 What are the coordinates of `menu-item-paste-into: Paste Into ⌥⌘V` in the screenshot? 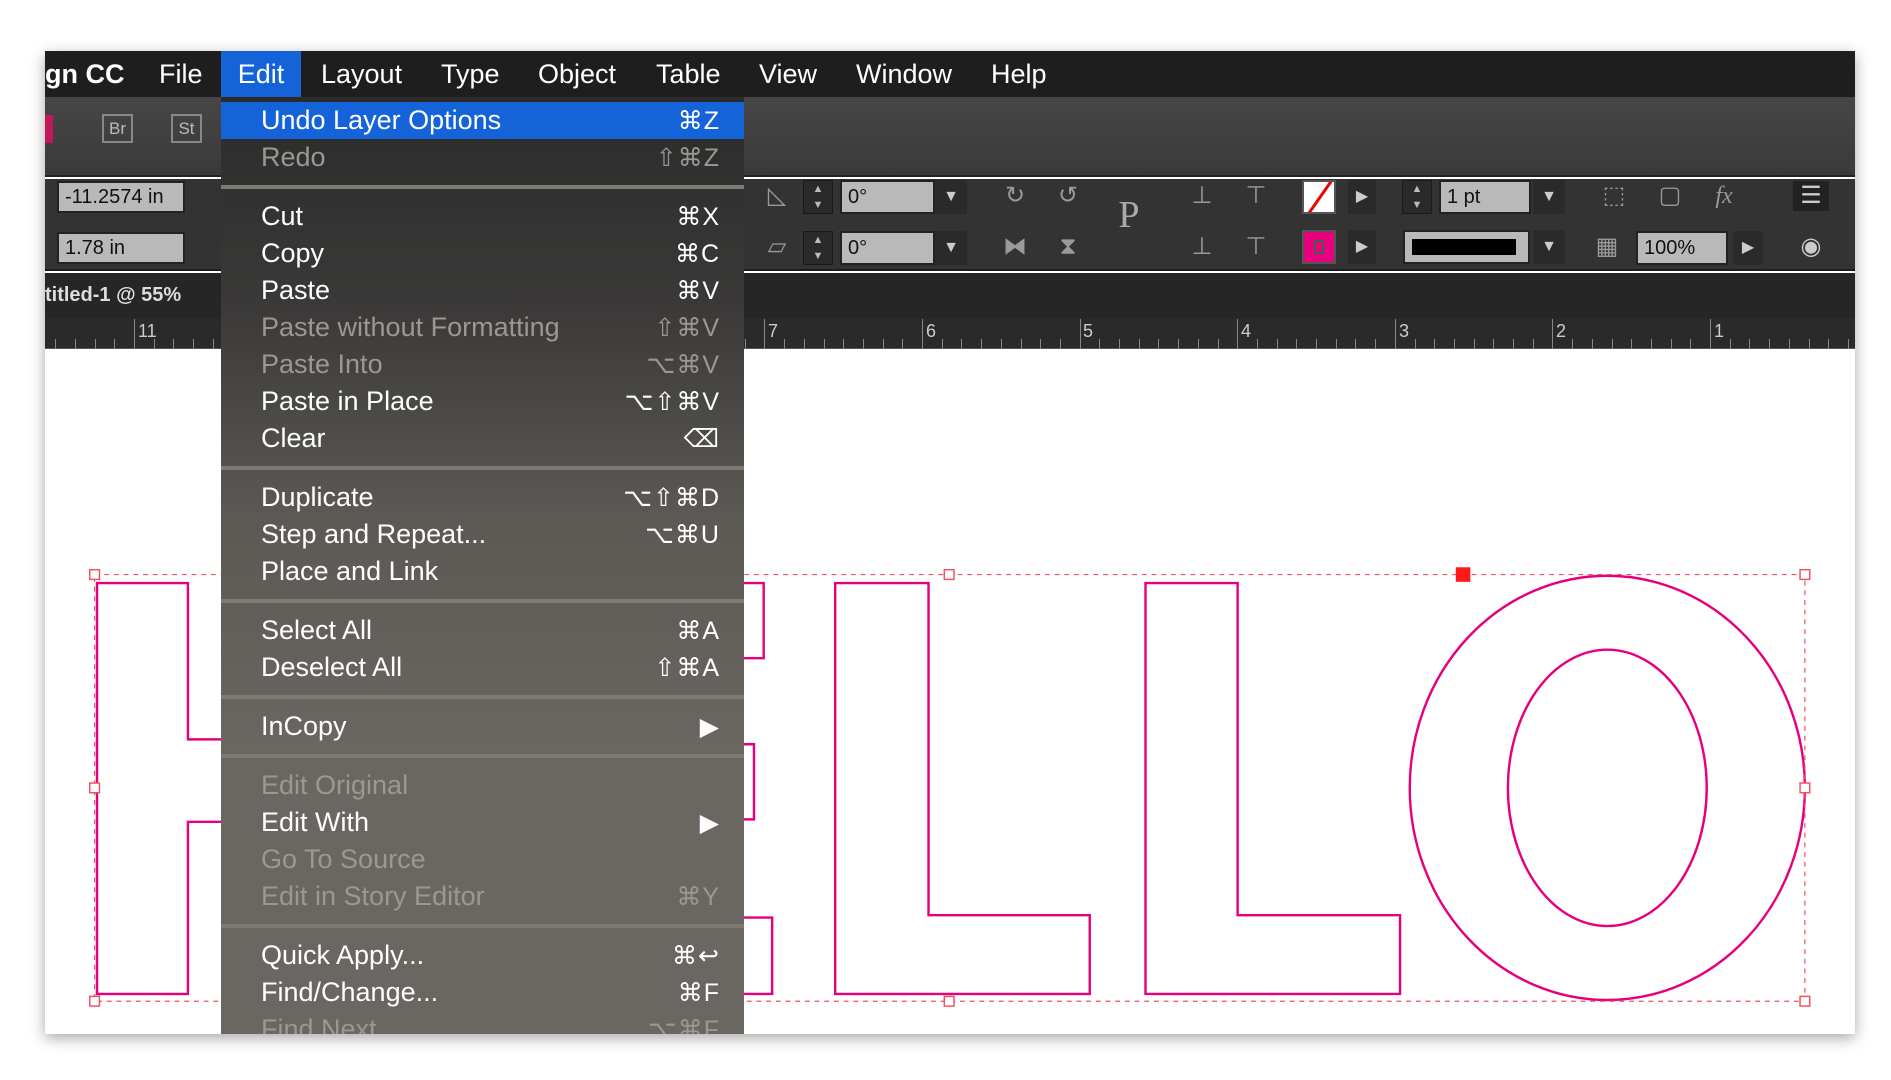 It's located at (482, 364).